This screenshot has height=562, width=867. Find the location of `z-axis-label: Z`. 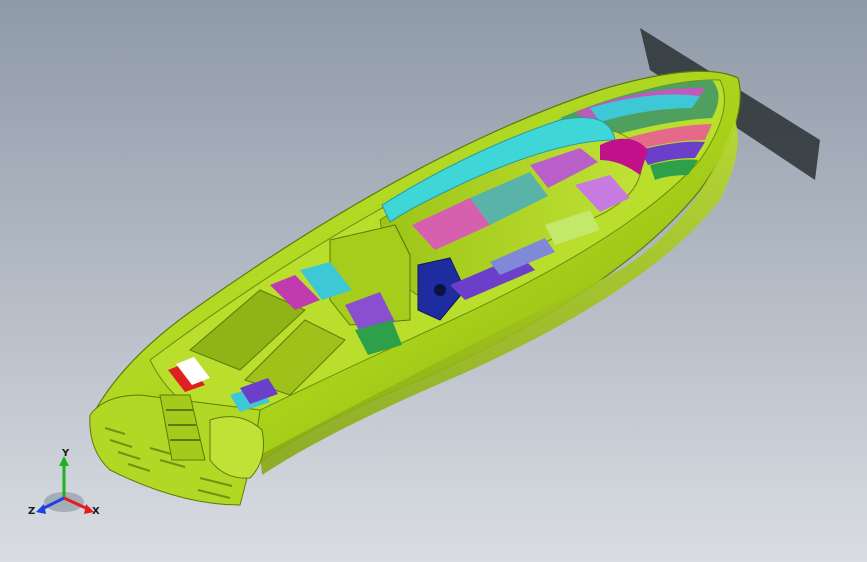

z-axis-label: Z is located at coordinates (31, 511).